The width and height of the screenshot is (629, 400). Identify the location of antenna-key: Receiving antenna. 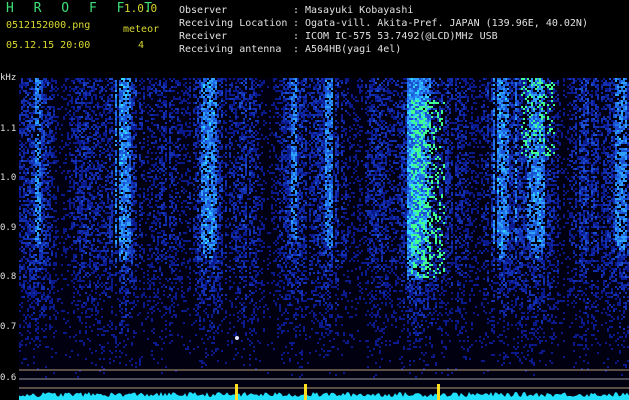
(236, 49).